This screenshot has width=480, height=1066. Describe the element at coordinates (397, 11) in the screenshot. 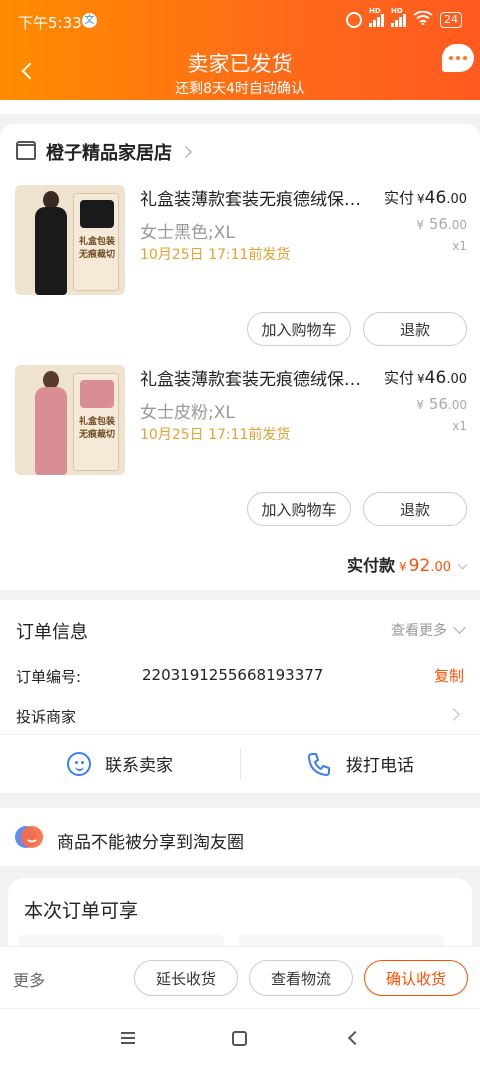

I see `signal-hd-label-2: HD` at that location.